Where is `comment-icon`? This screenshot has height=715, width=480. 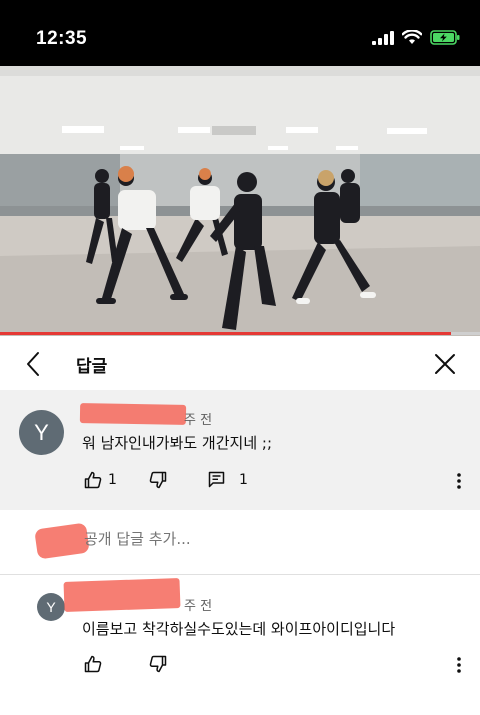 comment-icon is located at coordinates (216, 479).